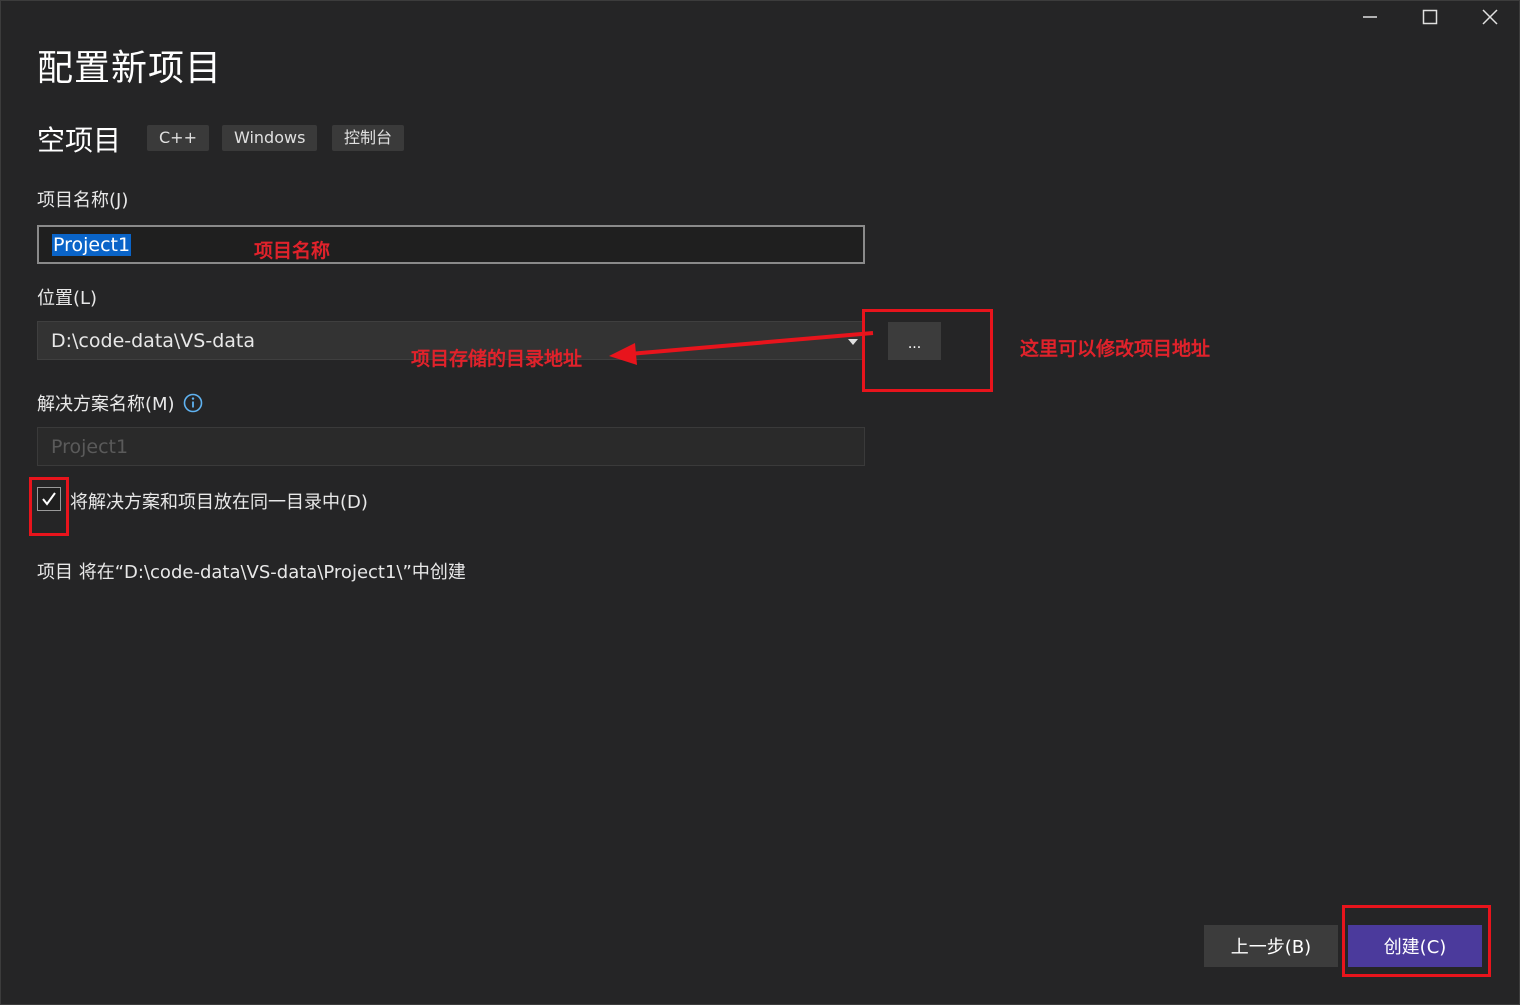  I want to click on template-name: 空项目, so click(79, 140).